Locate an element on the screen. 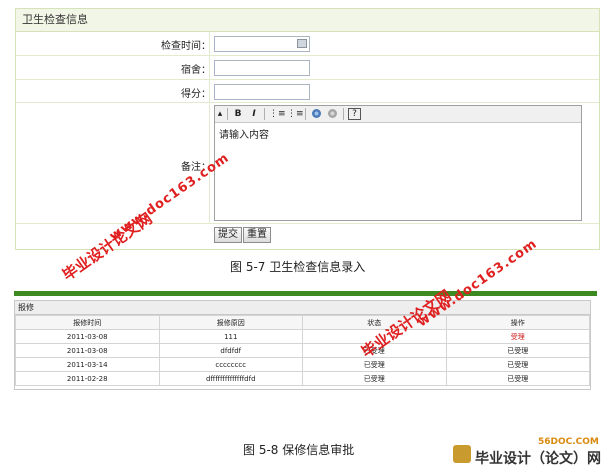  submit-button: 提交 is located at coordinates (228, 235).